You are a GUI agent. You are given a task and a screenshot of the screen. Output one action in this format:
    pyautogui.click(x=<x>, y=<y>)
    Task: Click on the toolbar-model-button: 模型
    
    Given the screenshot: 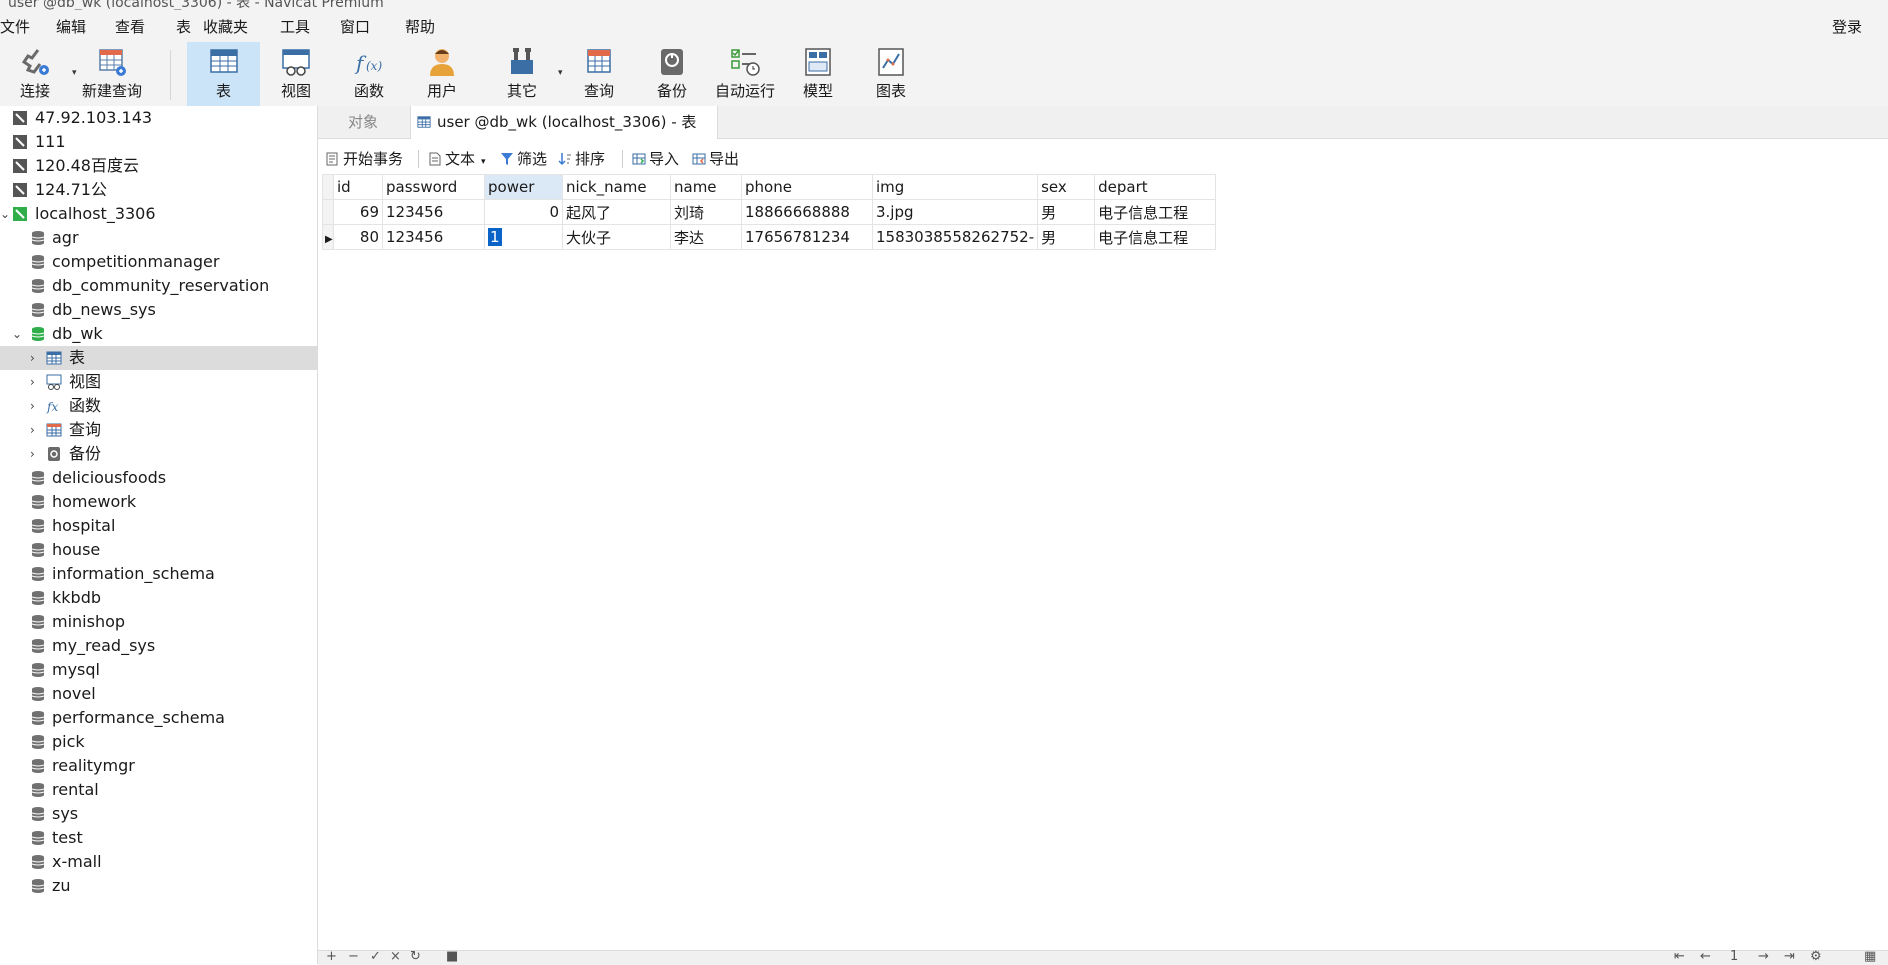 What is the action you would take?
    pyautogui.click(x=818, y=74)
    